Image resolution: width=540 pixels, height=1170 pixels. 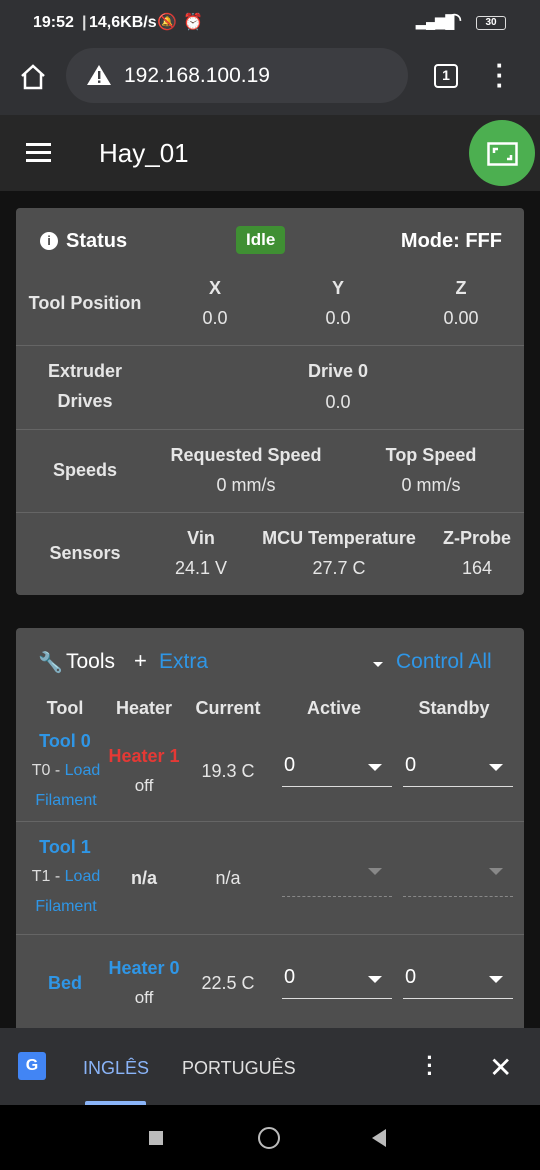 What do you see at coordinates (85, 303) in the screenshot?
I see `tool-position-label: Tool Position` at bounding box center [85, 303].